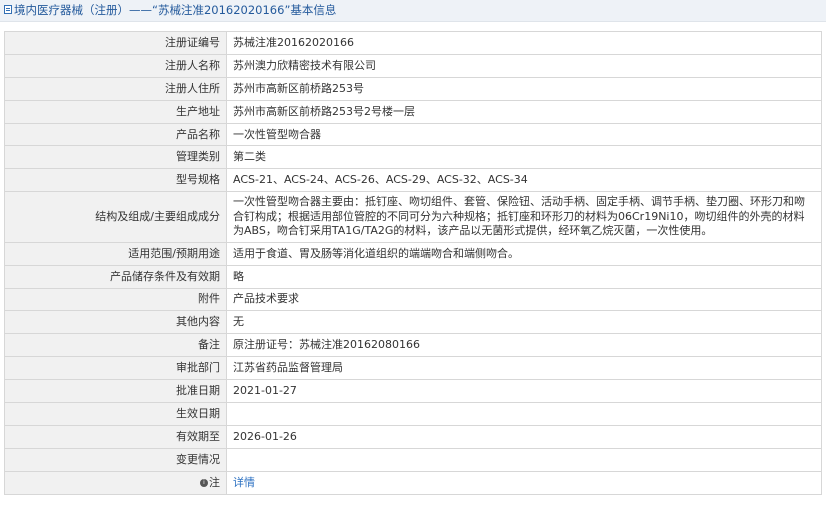  I want to click on row-value: 江苏省药品监督管理局, so click(524, 368).